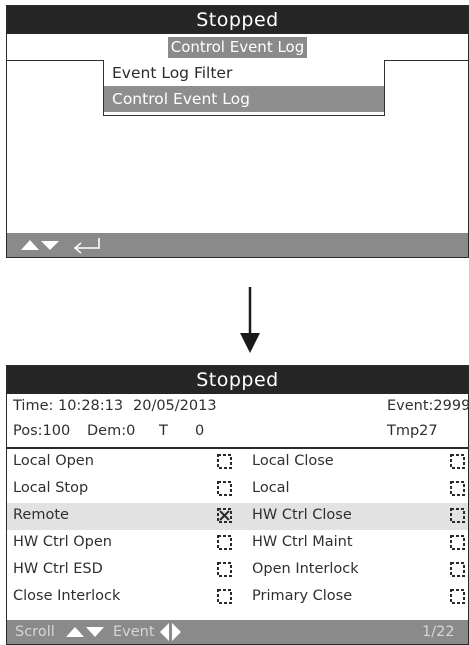 The image size is (469, 645). I want to click on date-text: 20/05/2013, so click(175, 406).